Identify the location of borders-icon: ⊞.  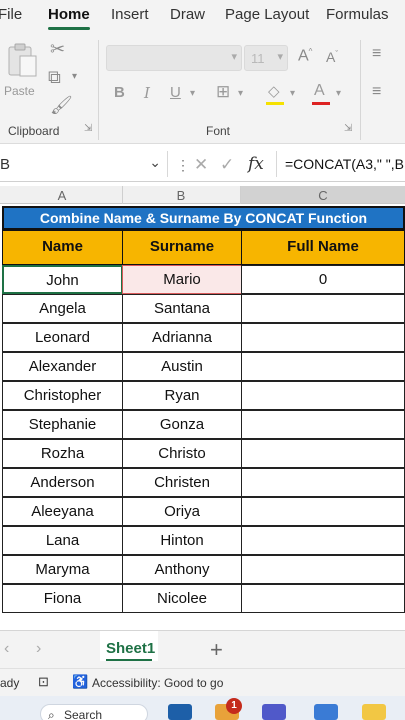
(223, 92).